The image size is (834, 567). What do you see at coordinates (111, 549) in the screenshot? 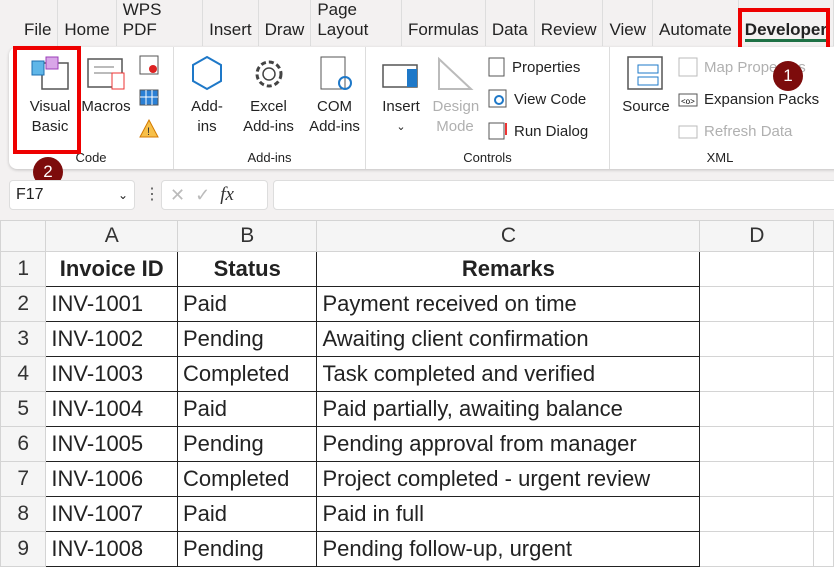
I see `cell: INV-1008` at bounding box center [111, 549].